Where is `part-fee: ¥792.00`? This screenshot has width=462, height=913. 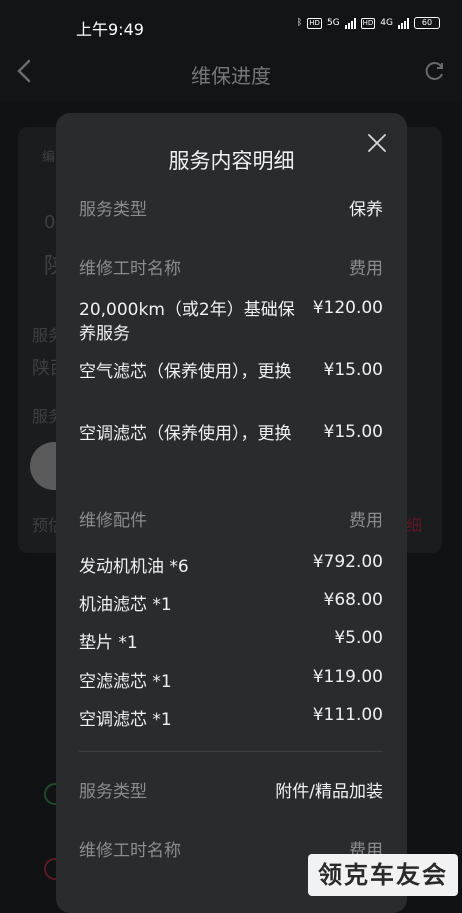 part-fee: ¥792.00 is located at coordinates (347, 562).